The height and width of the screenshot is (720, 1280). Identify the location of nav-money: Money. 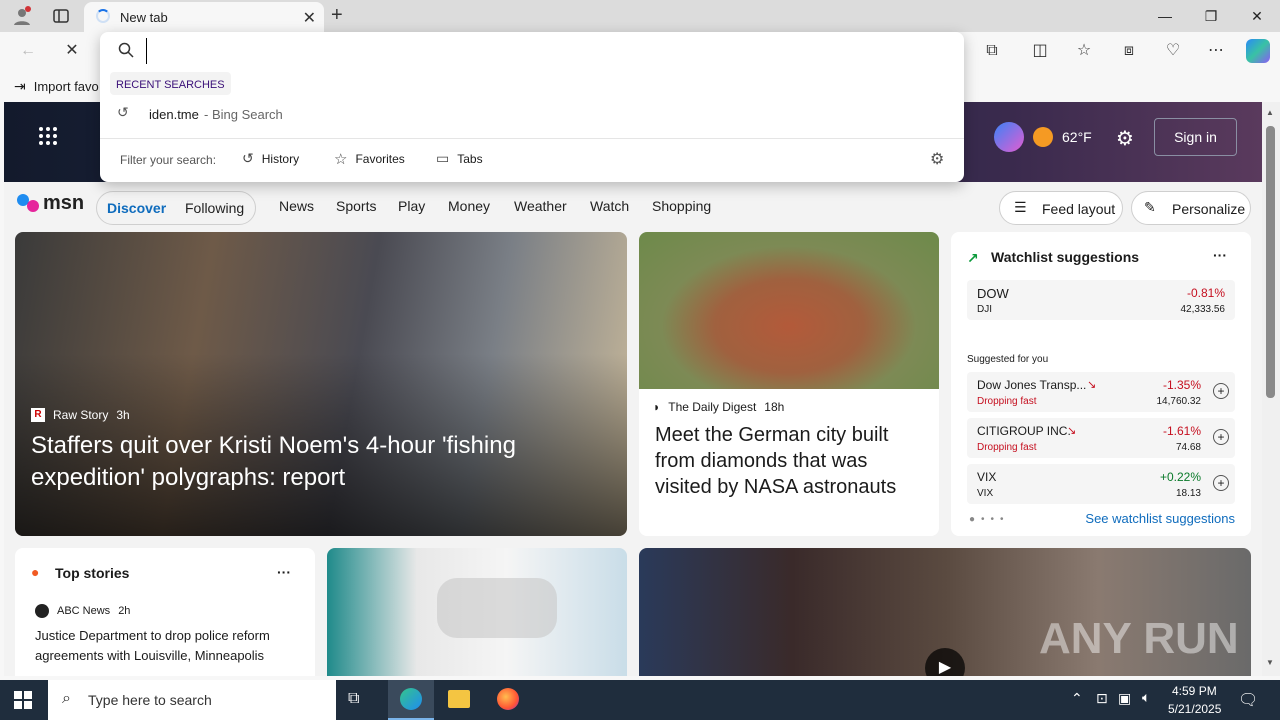
(469, 206).